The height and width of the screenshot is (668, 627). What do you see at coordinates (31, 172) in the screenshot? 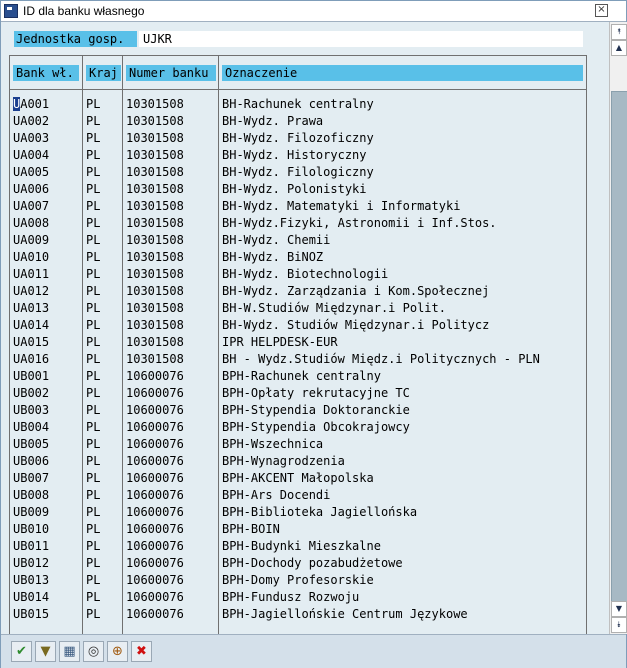
I see `bank-id-cell: UA005` at bounding box center [31, 172].